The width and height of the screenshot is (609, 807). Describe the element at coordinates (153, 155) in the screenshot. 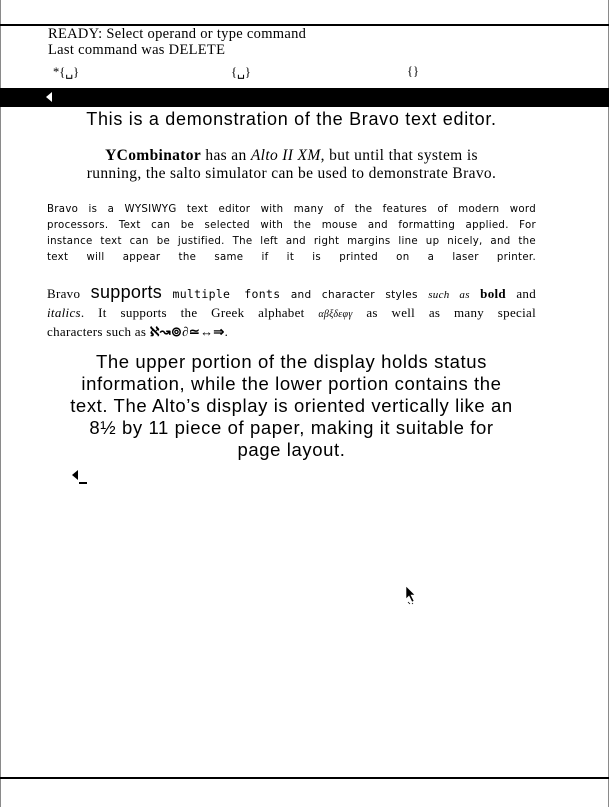

I see `bold-text: YCombinator` at that location.